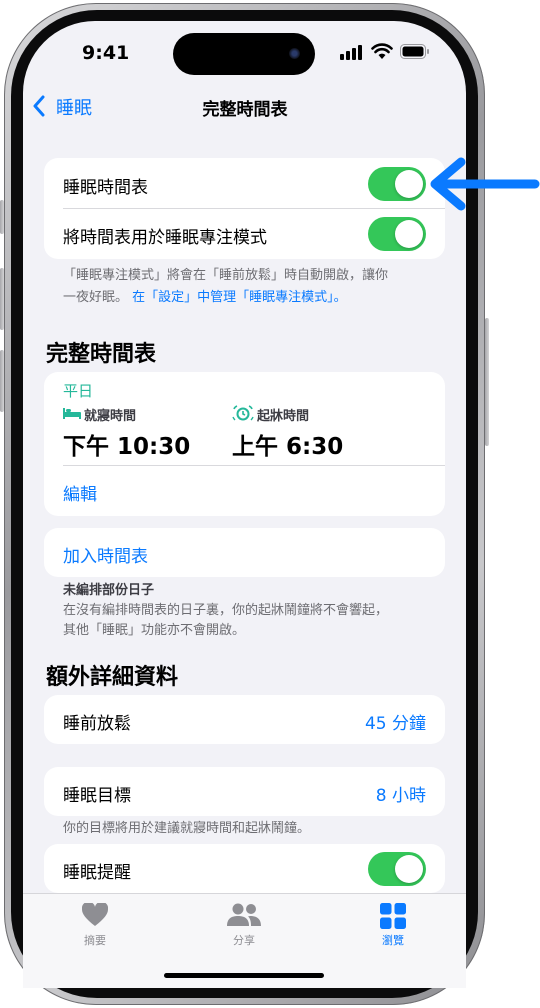  What do you see at coordinates (283, 416) in the screenshot?
I see `wake-label: 起牀時間` at bounding box center [283, 416].